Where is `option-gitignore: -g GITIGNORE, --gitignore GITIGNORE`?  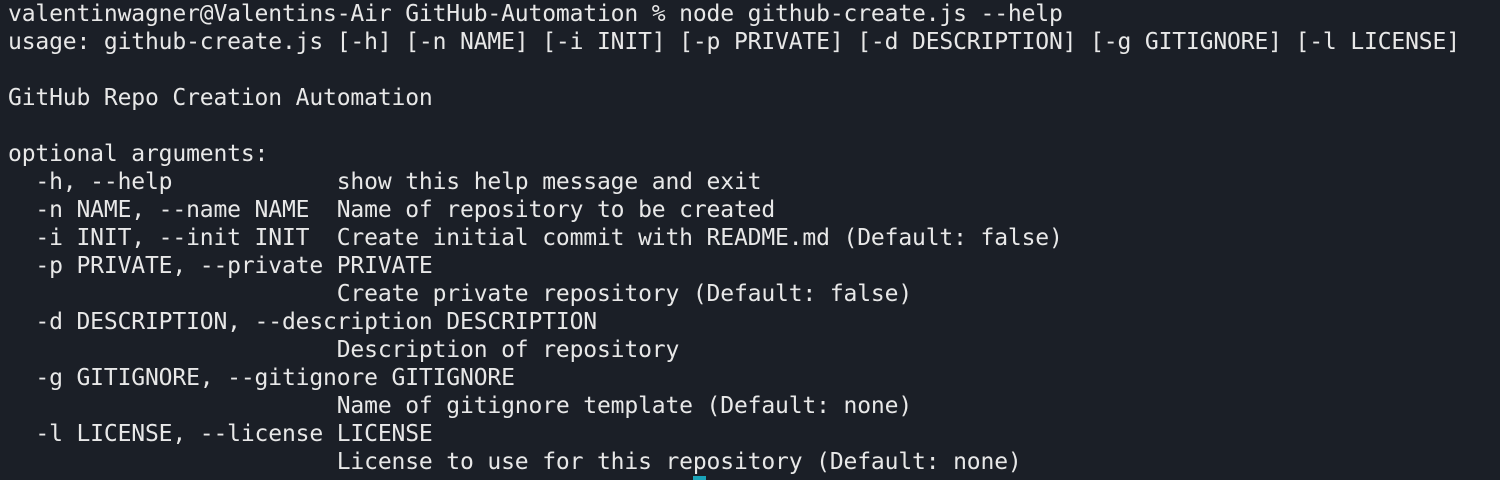 option-gitignore: -g GITIGNORE, --gitignore GITIGNORE is located at coordinates (261, 378).